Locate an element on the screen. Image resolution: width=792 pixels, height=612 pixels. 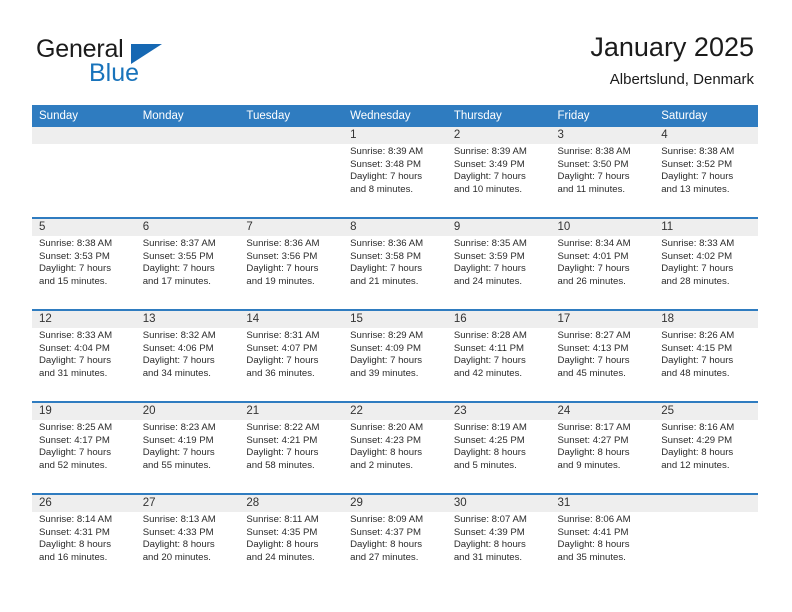
sunrise-text: Sunrise: 8:32 AM is located at coordinates (179, 335).